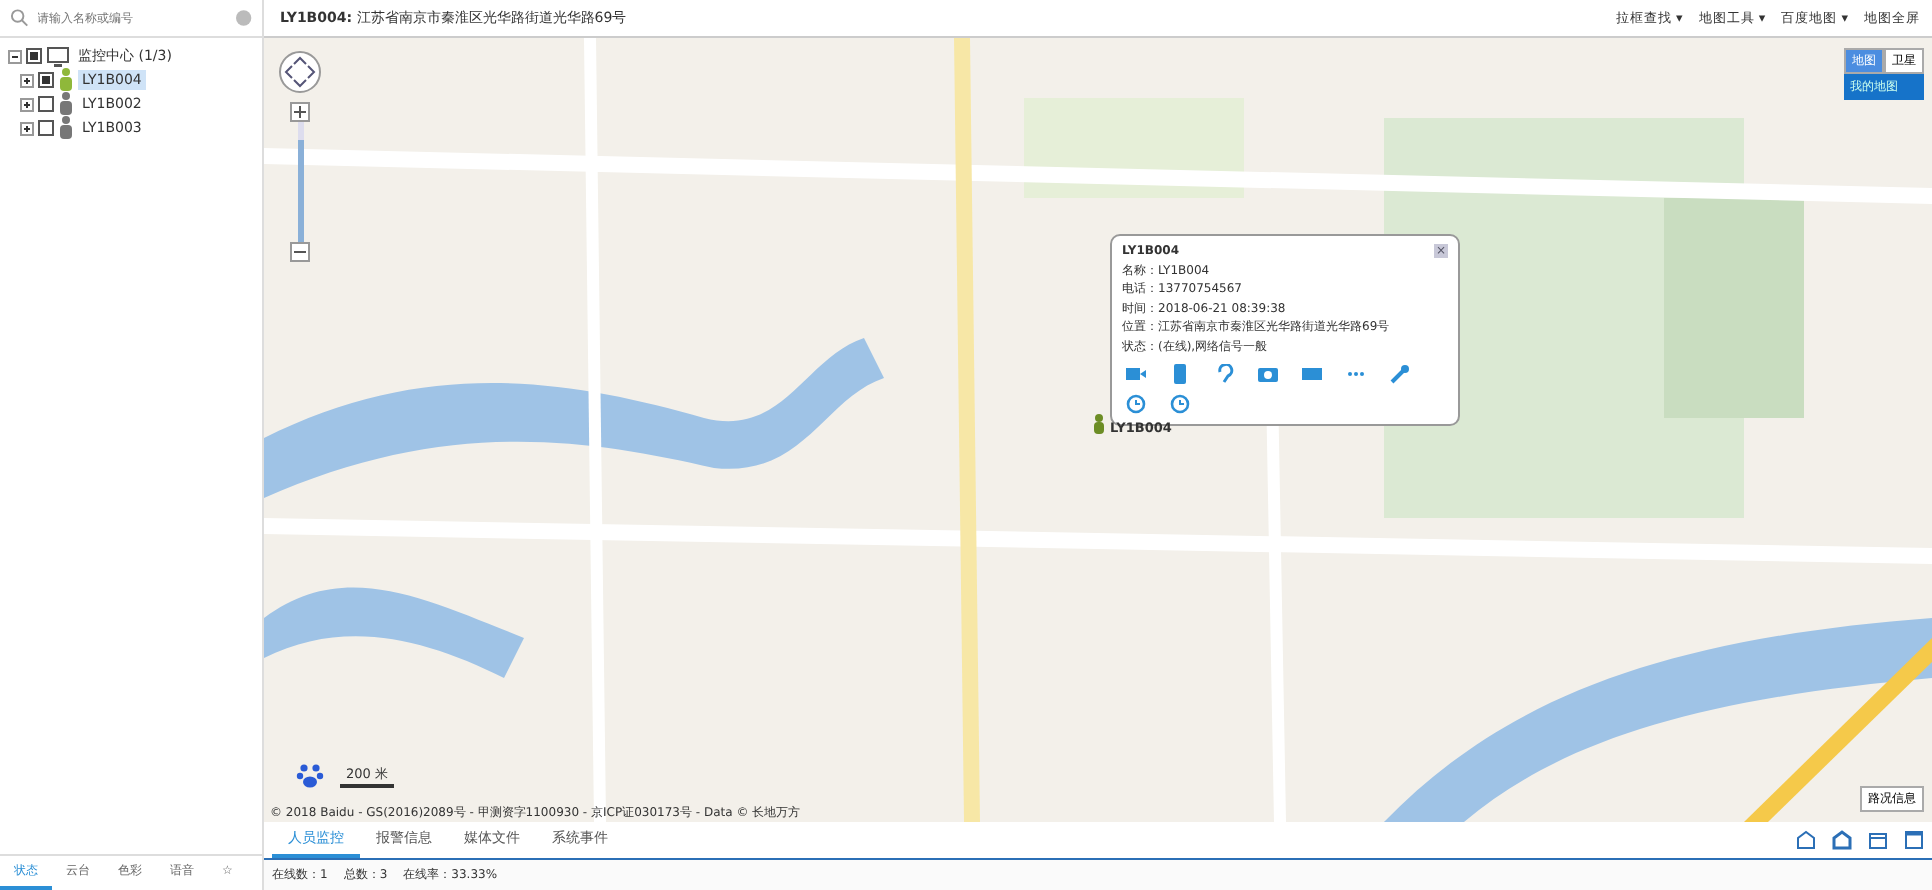 The width and height of the screenshot is (1932, 890). What do you see at coordinates (310, 775) in the screenshot?
I see `paw-logo-icon` at bounding box center [310, 775].